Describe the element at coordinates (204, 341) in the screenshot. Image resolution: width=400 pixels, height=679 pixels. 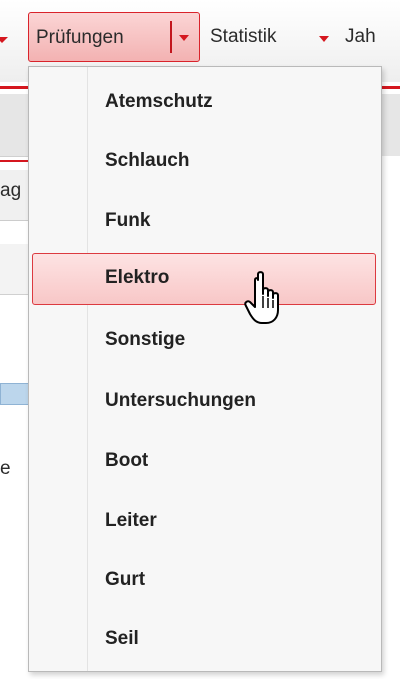
I see `menu-item-sonstige: Sonstige` at that location.